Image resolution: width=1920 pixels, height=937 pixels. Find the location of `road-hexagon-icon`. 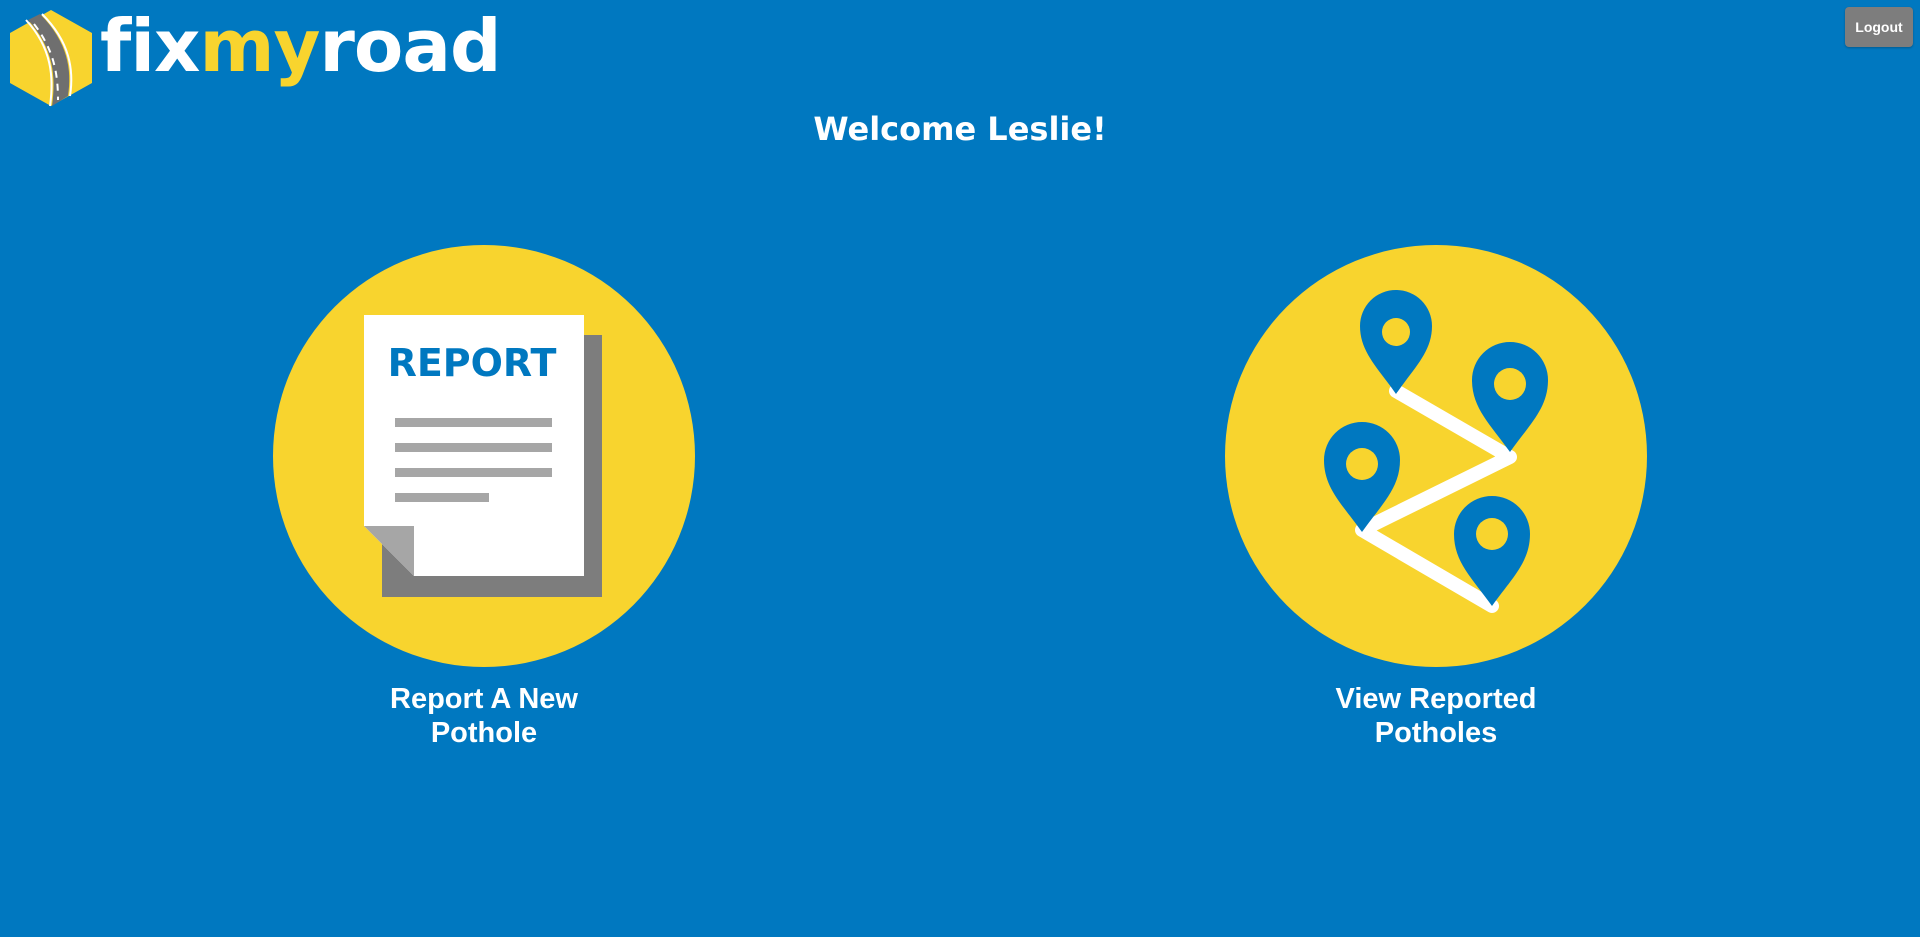

road-hexagon-icon is located at coordinates (51, 58).